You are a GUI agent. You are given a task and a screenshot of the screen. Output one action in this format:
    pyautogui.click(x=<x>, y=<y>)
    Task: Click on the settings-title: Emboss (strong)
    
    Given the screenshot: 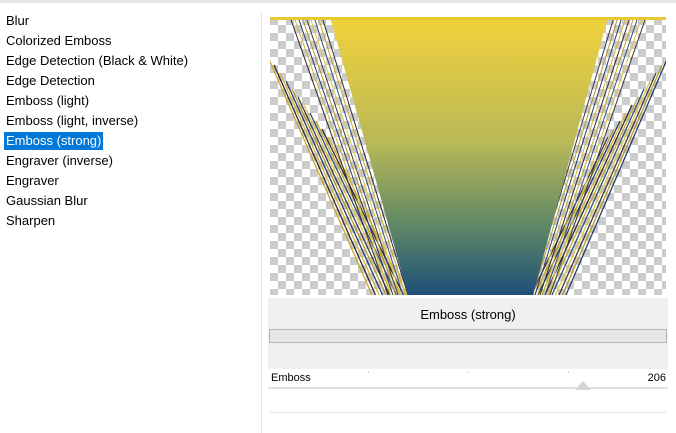 What is the action you would take?
    pyautogui.click(x=468, y=314)
    